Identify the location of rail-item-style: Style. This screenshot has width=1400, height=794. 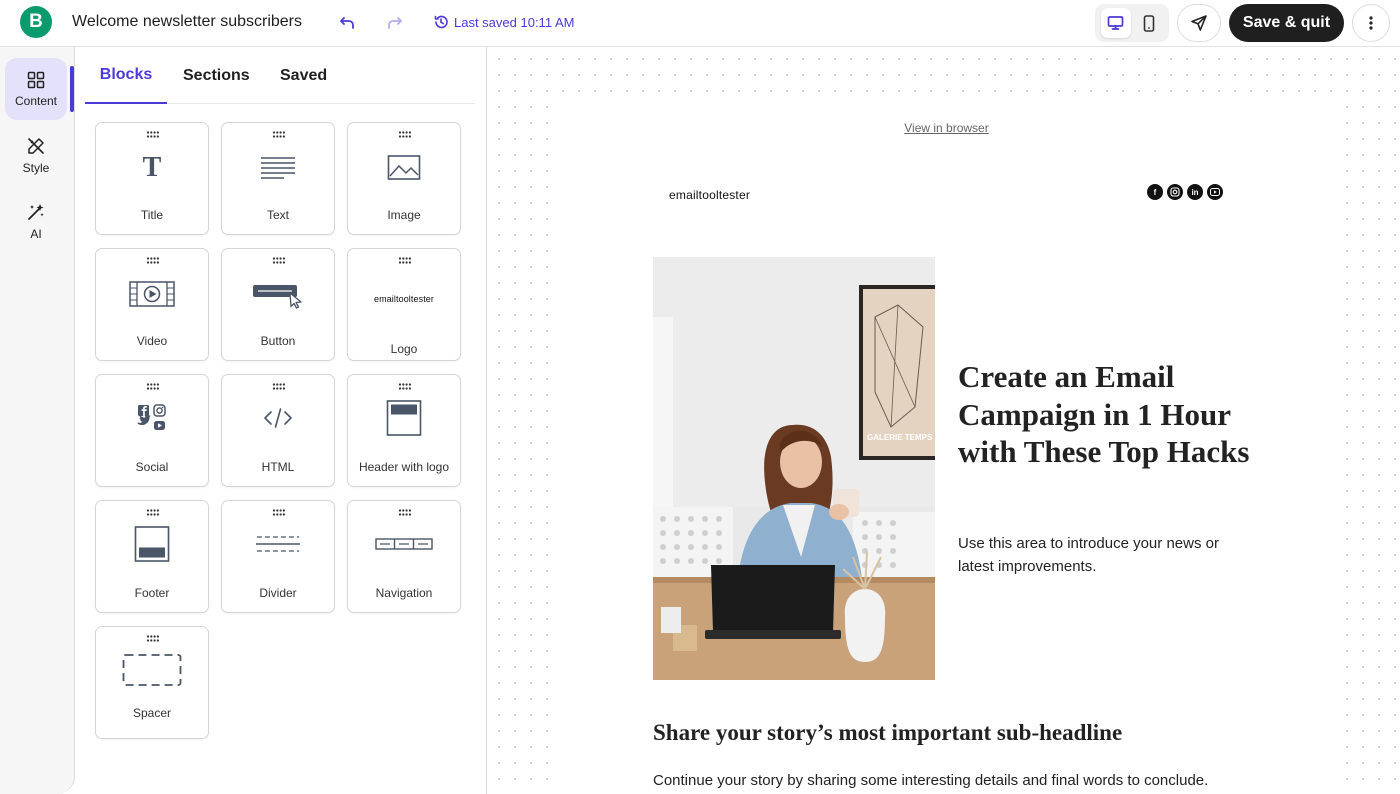
(36, 155).